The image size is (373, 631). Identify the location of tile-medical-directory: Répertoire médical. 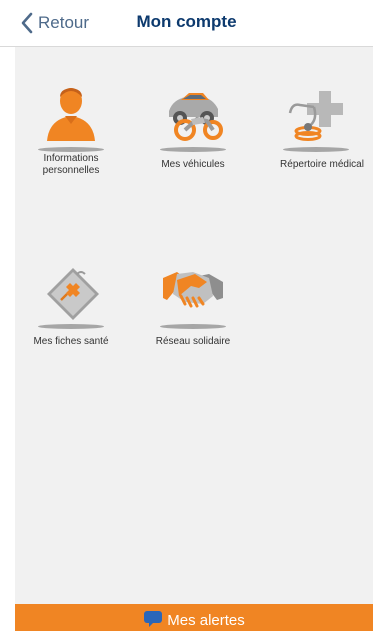
(317, 138).